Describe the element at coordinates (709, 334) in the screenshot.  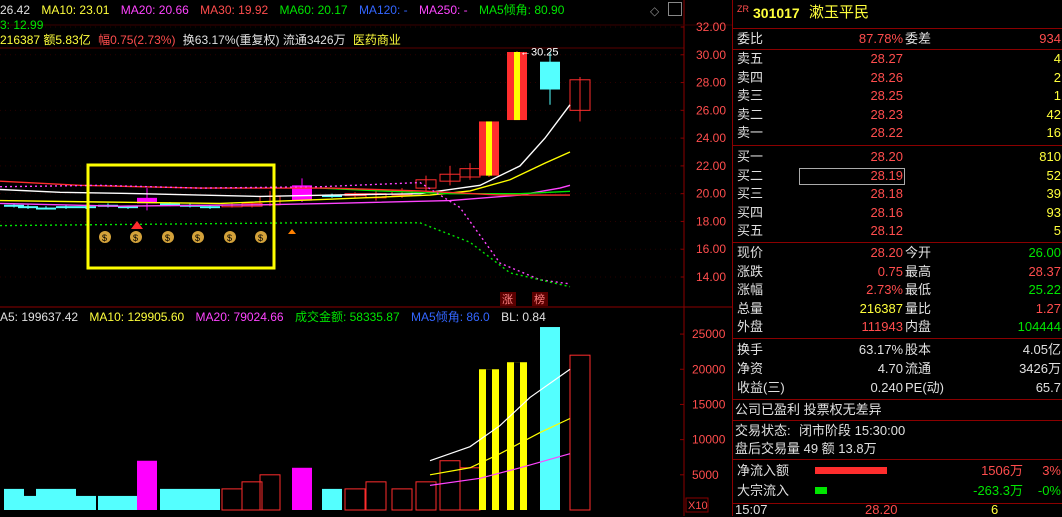
I see `vol-tick-label: 25000` at that location.